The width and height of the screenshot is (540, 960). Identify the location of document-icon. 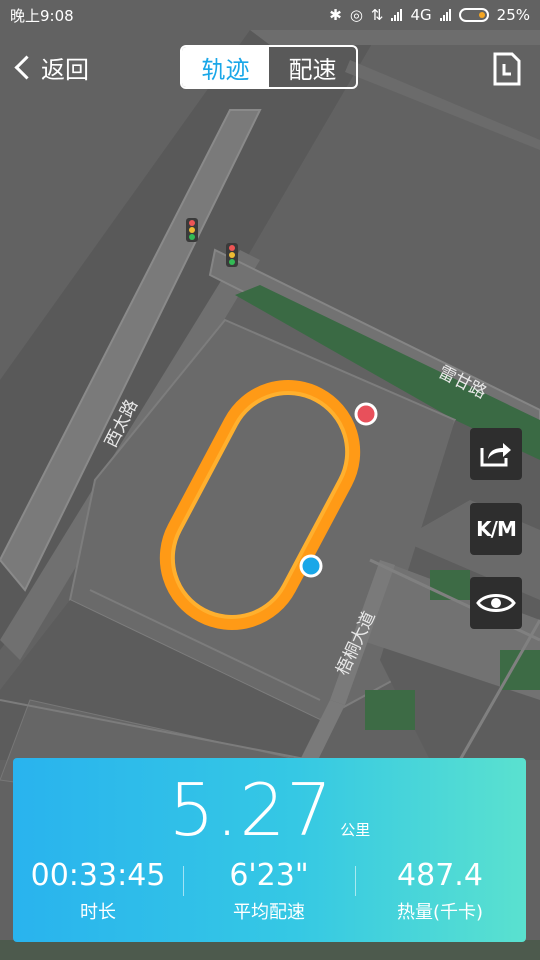
(507, 69).